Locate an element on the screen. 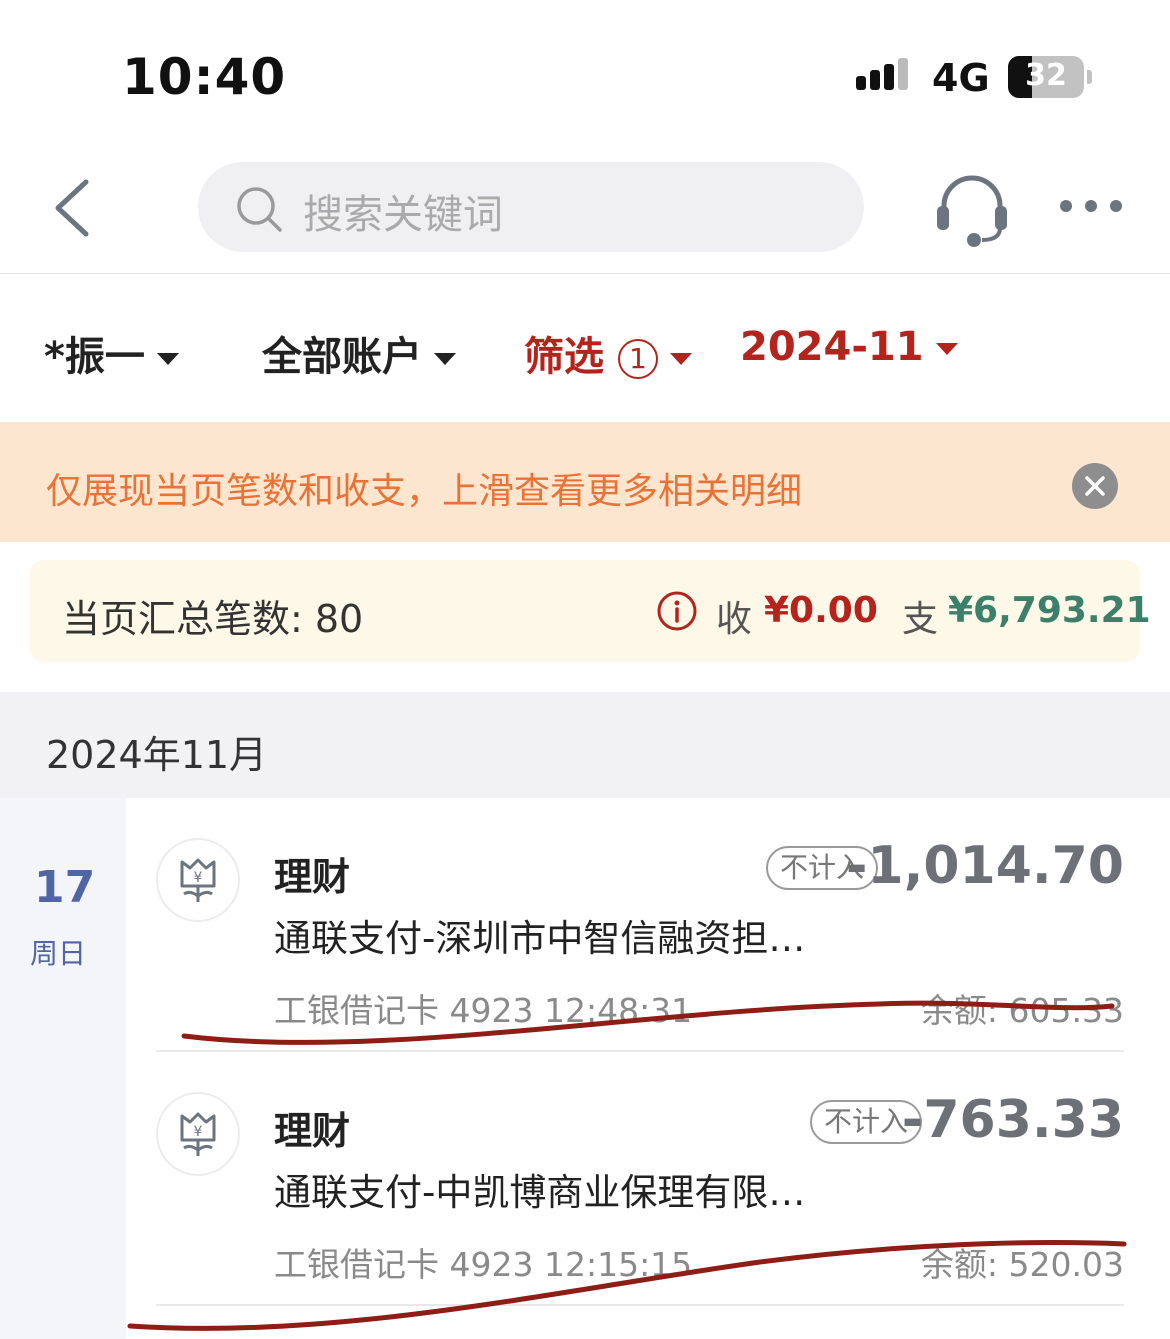  battery-level: 32 is located at coordinates (1046, 75).